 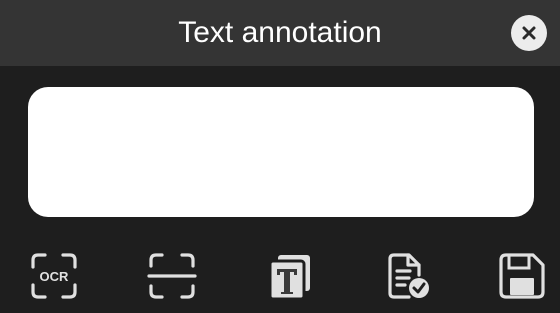 I want to click on dialog-title: Text annotation, so click(x=280, y=32).